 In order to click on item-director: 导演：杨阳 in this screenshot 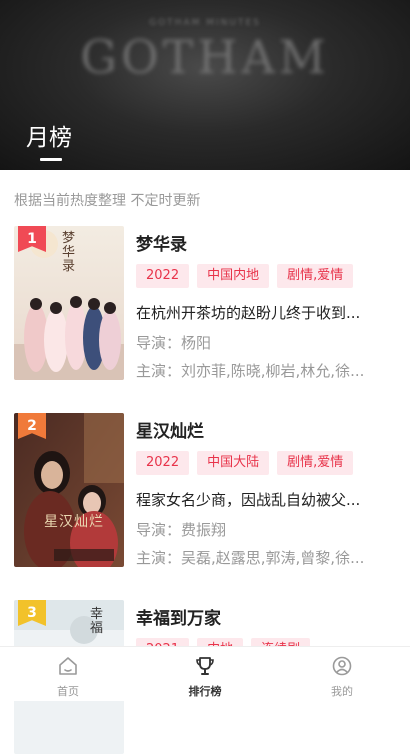, I will do `click(174, 343)`.